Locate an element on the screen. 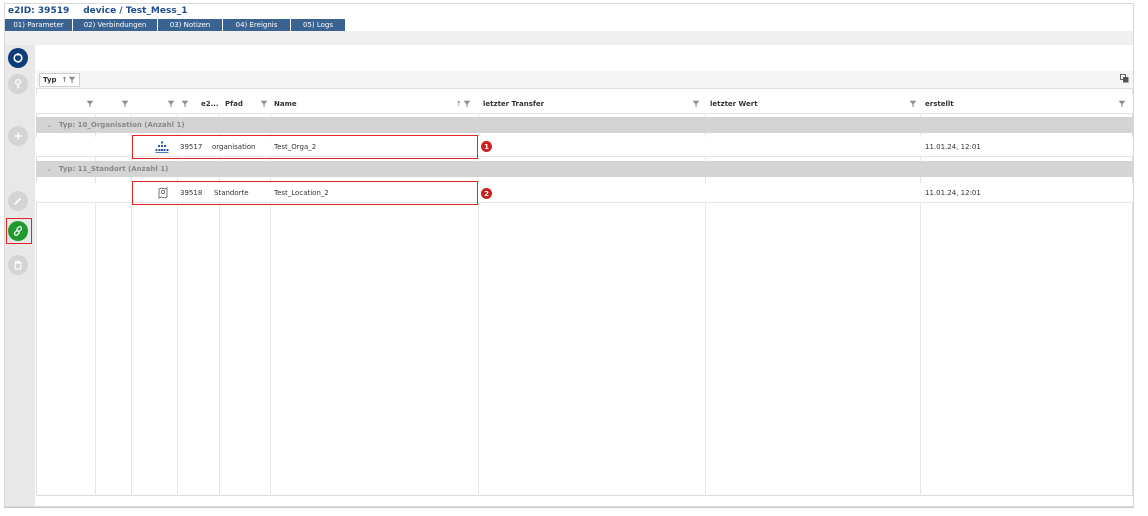  add-button is located at coordinates (18, 136).